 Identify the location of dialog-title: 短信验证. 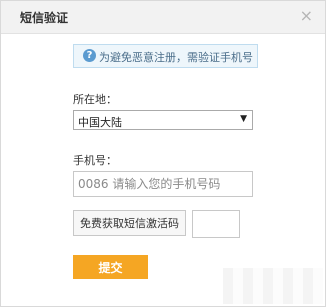
(44, 18).